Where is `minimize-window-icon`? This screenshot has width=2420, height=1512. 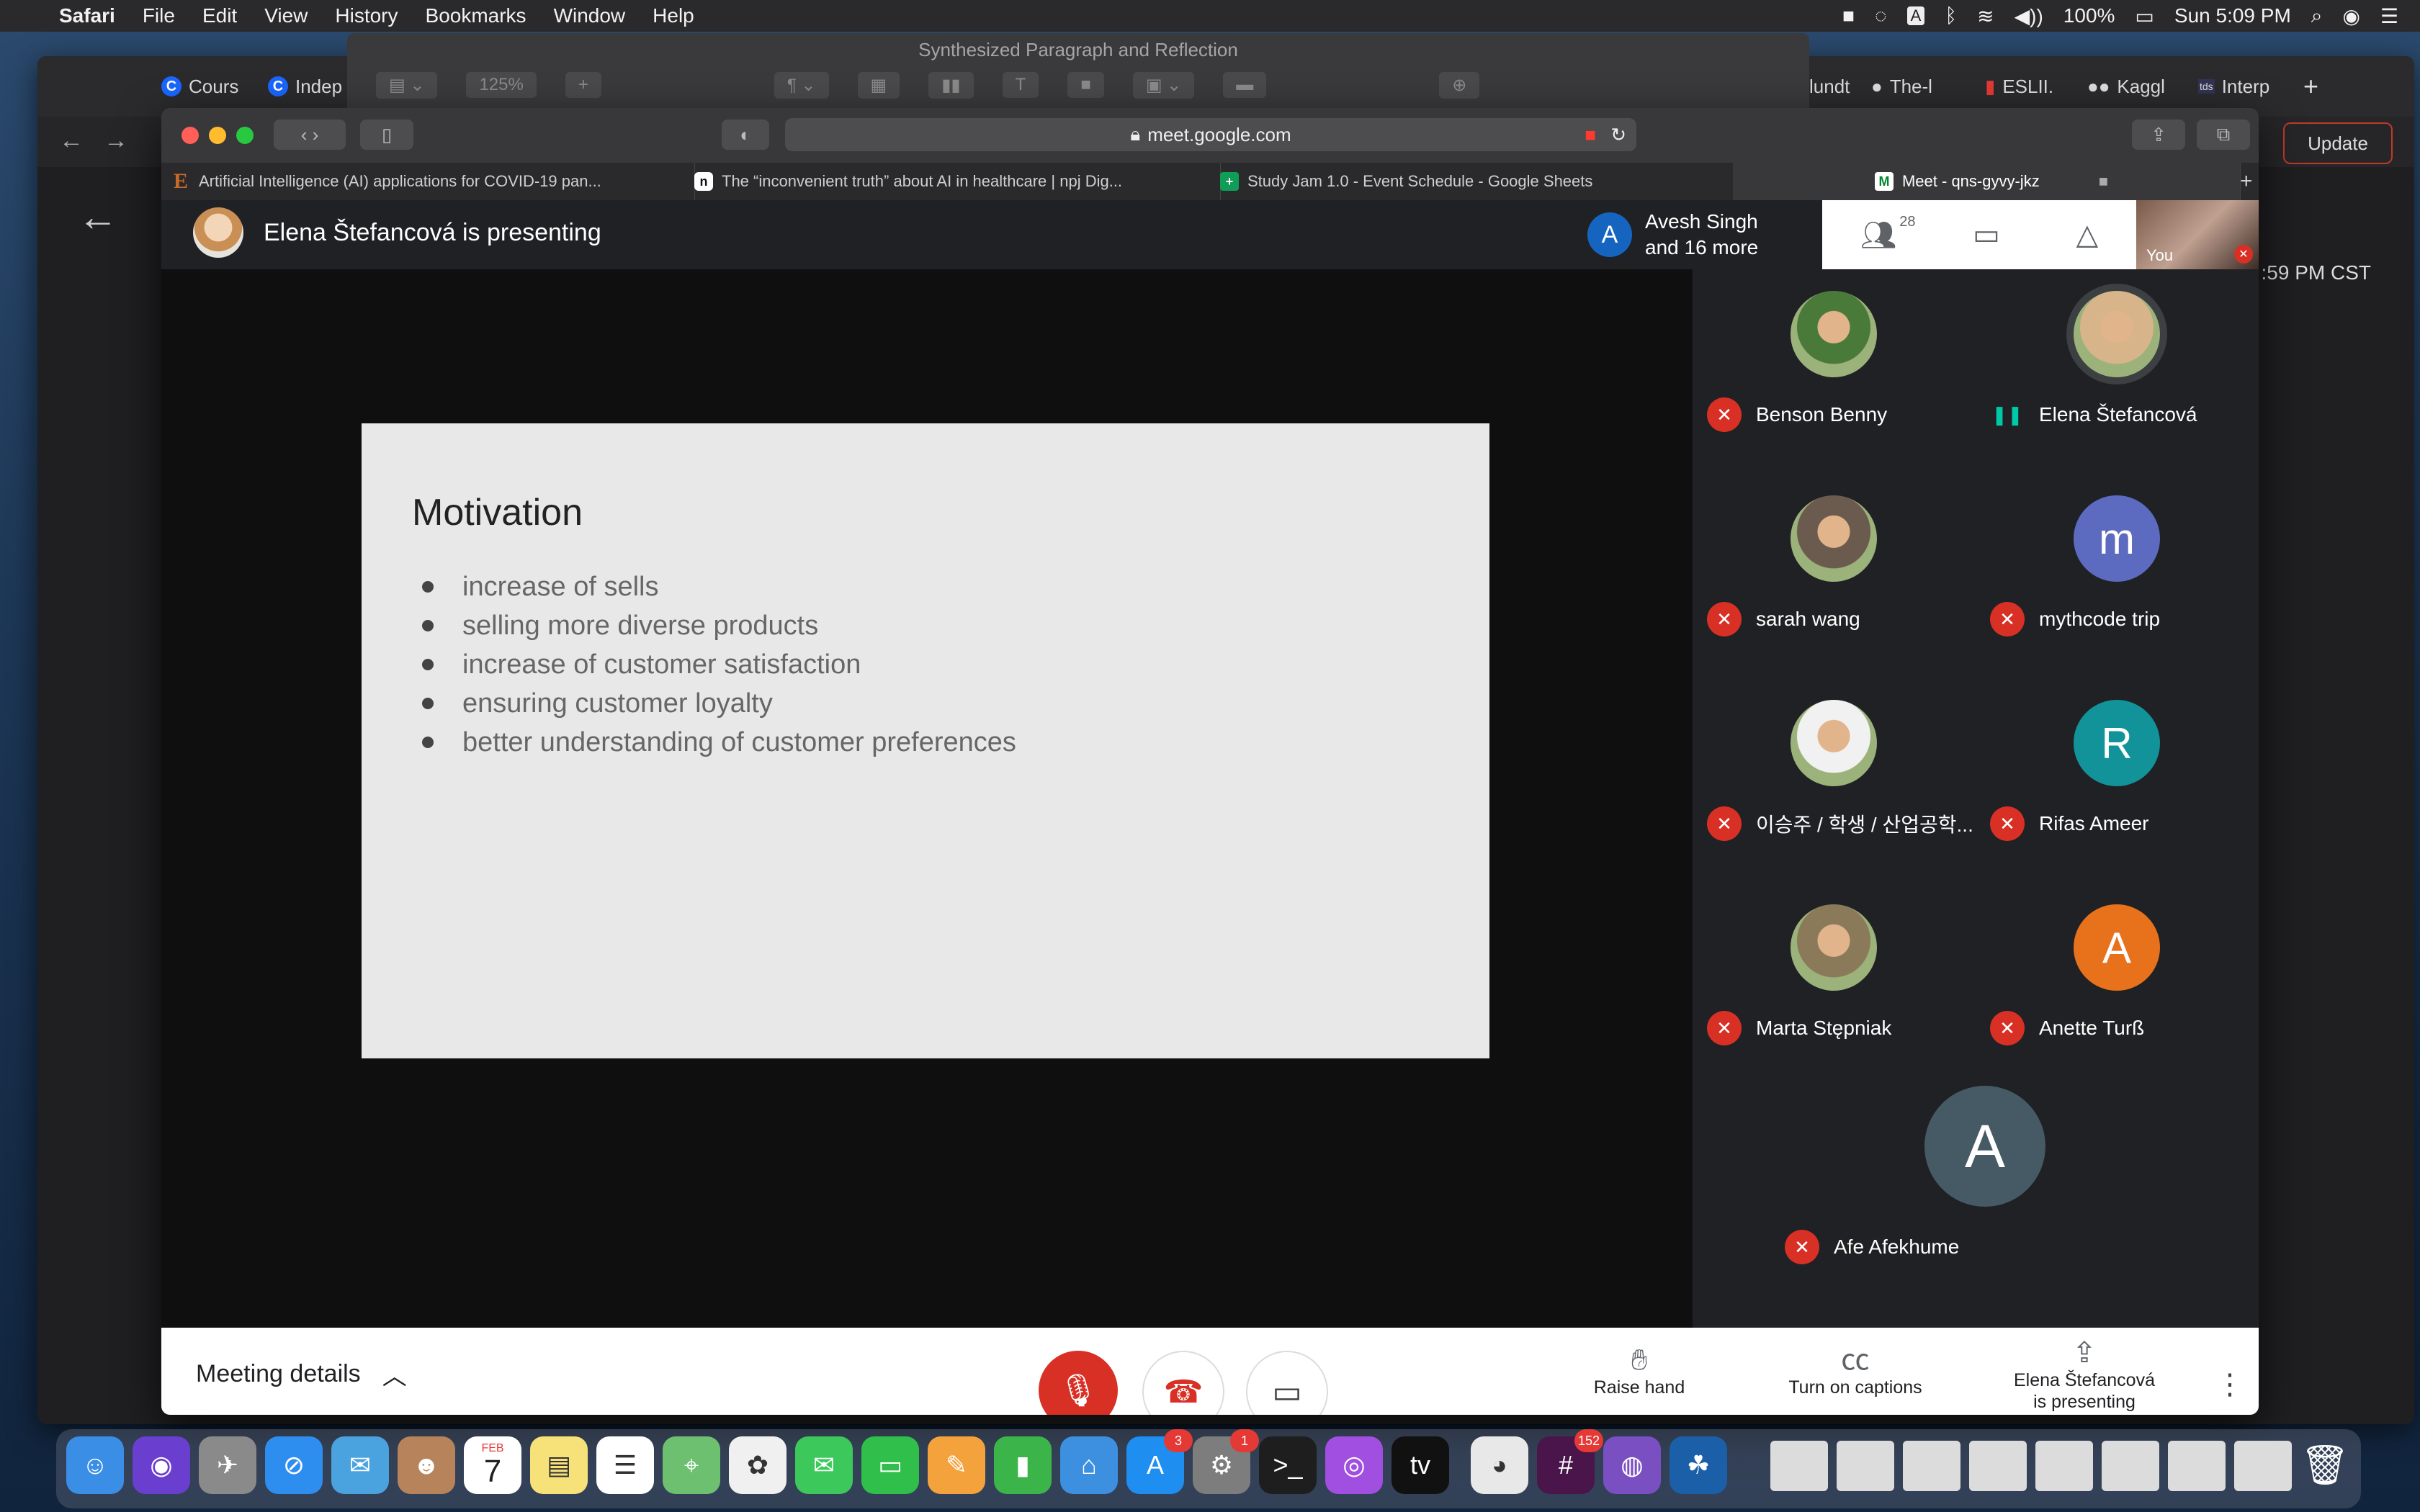
minimize-window-icon is located at coordinates (218, 135).